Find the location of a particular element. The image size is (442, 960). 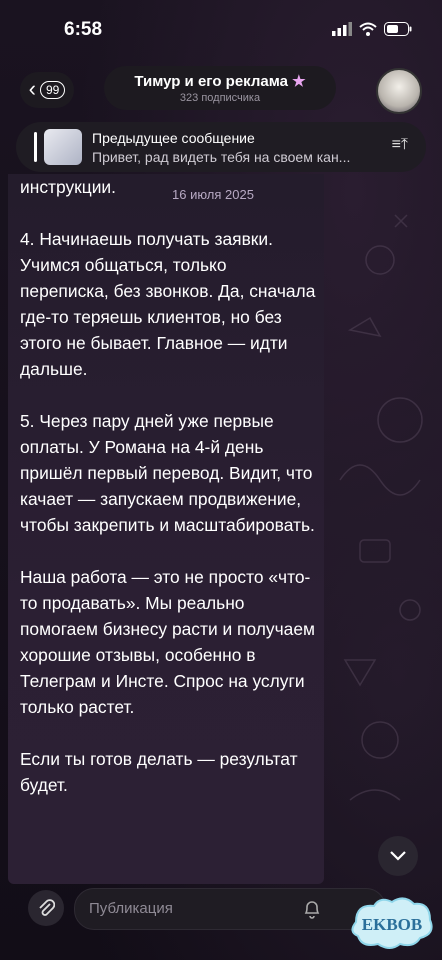

channel-title-pill: Тимур и его реклама ★ 323 подписчика is located at coordinates (220, 88).